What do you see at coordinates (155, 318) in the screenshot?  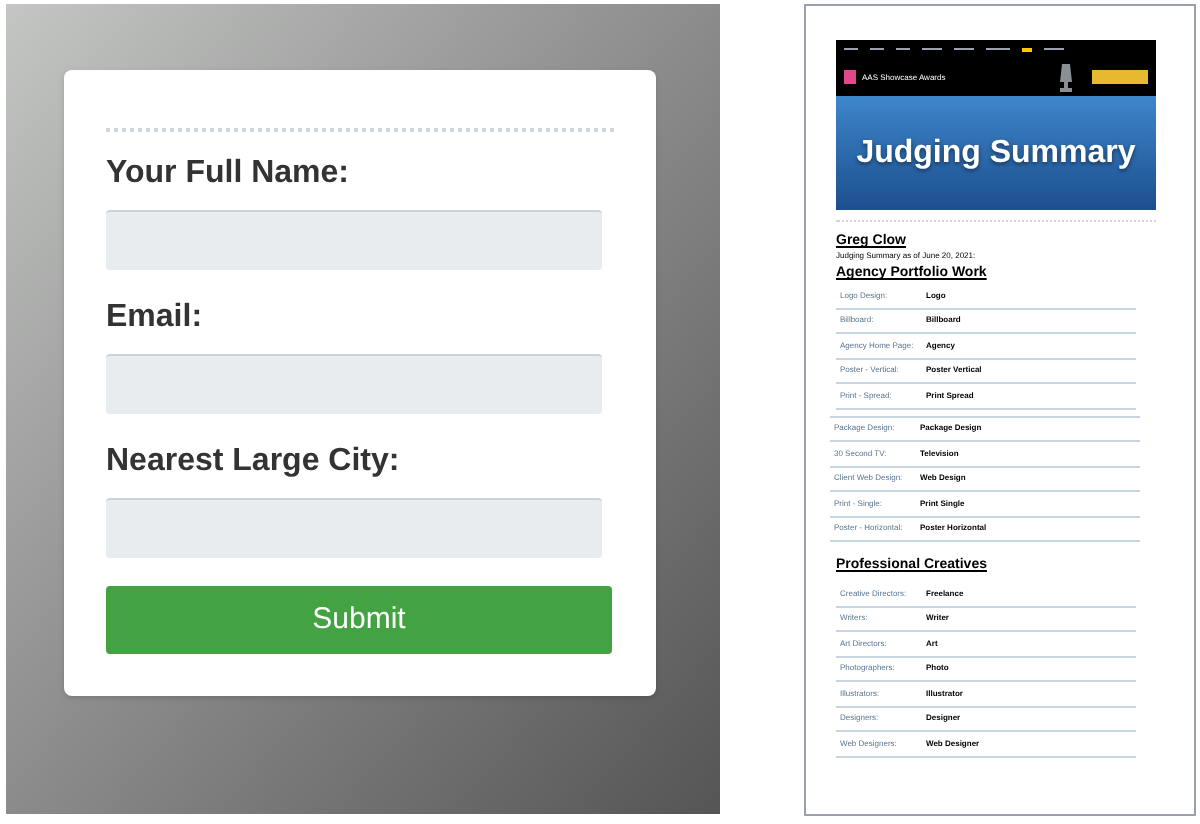 I see `field-label: Email:` at bounding box center [155, 318].